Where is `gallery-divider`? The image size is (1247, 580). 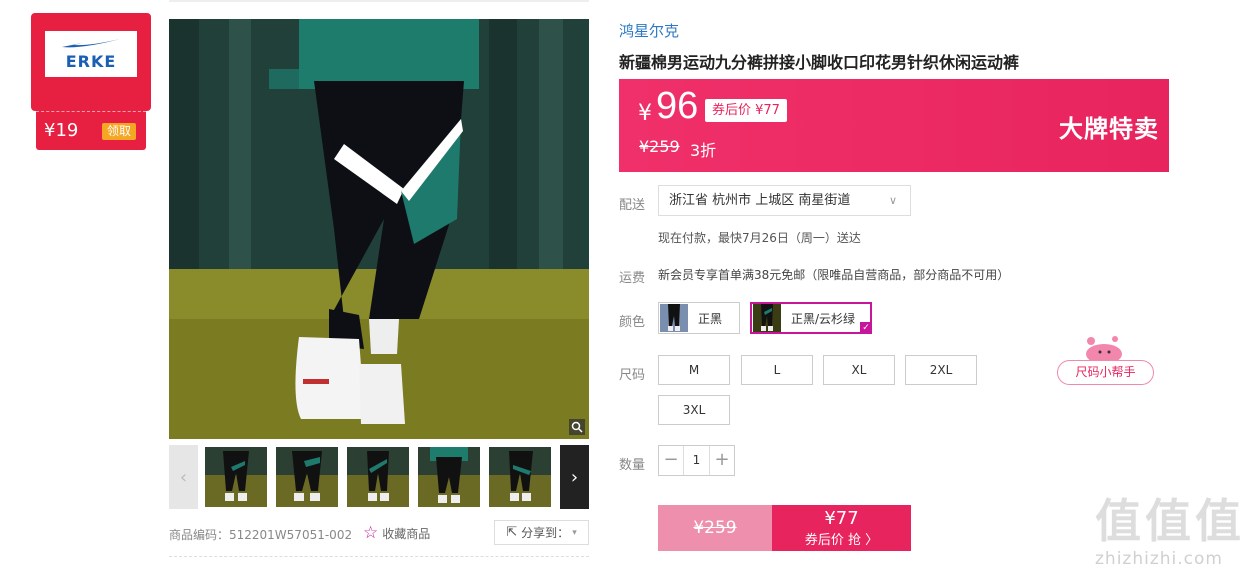
gallery-divider is located at coordinates (379, 556).